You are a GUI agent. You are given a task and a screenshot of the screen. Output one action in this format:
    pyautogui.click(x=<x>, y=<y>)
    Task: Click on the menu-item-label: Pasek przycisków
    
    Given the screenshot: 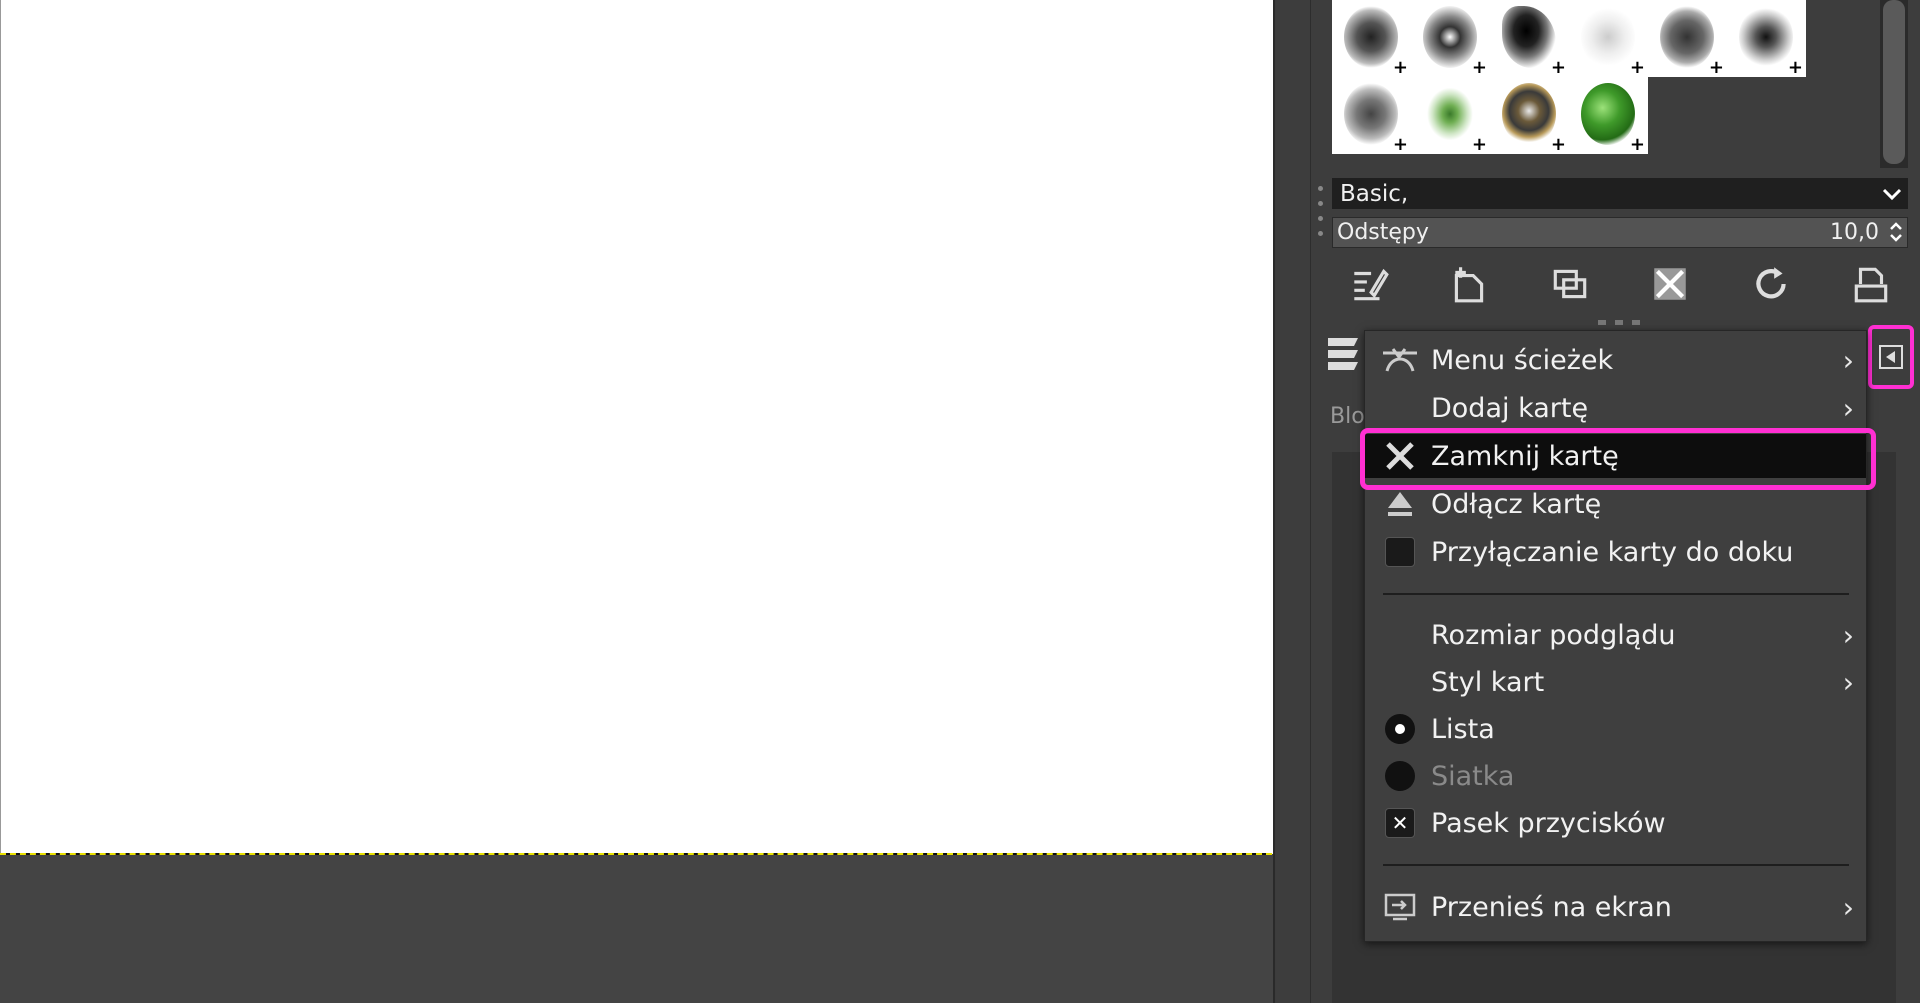 What is the action you would take?
    pyautogui.click(x=1548, y=823)
    